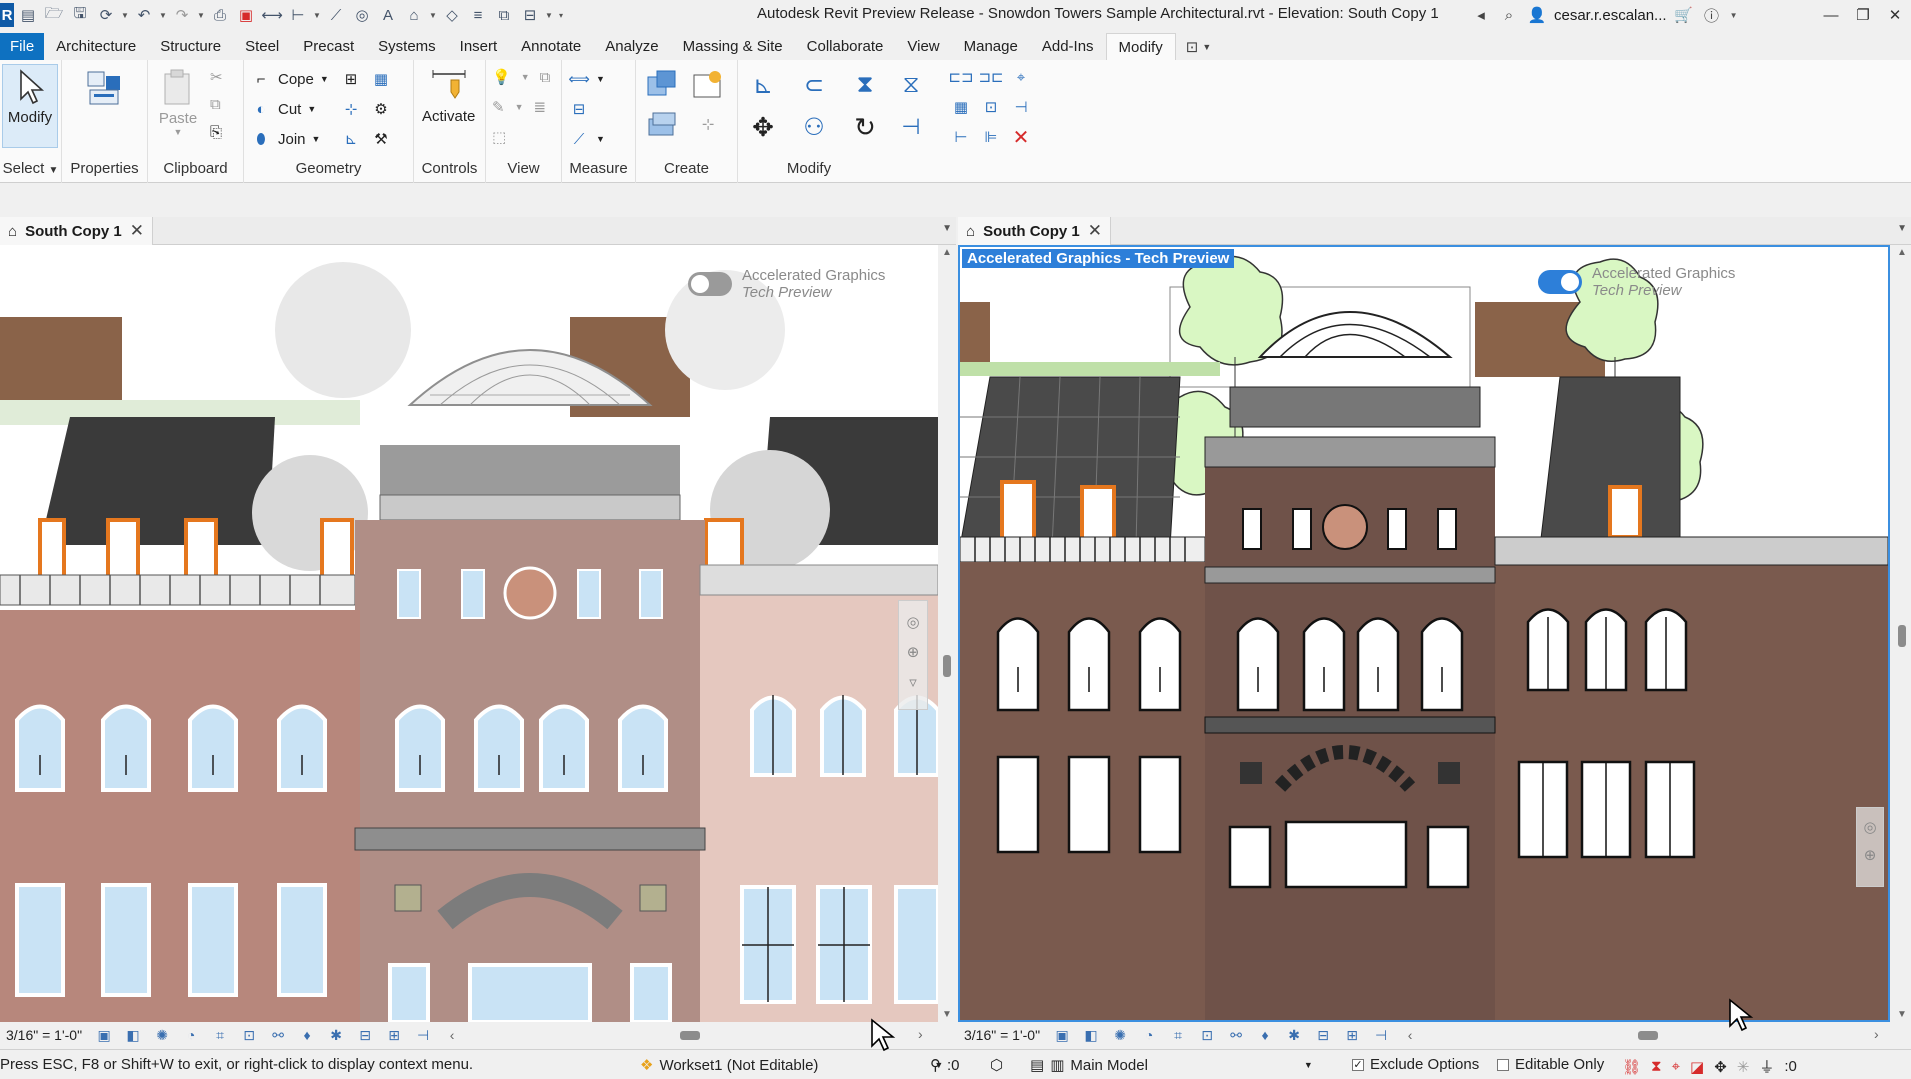 The height and width of the screenshot is (1079, 1911). I want to click on tab-manage: Manage, so click(991, 46).